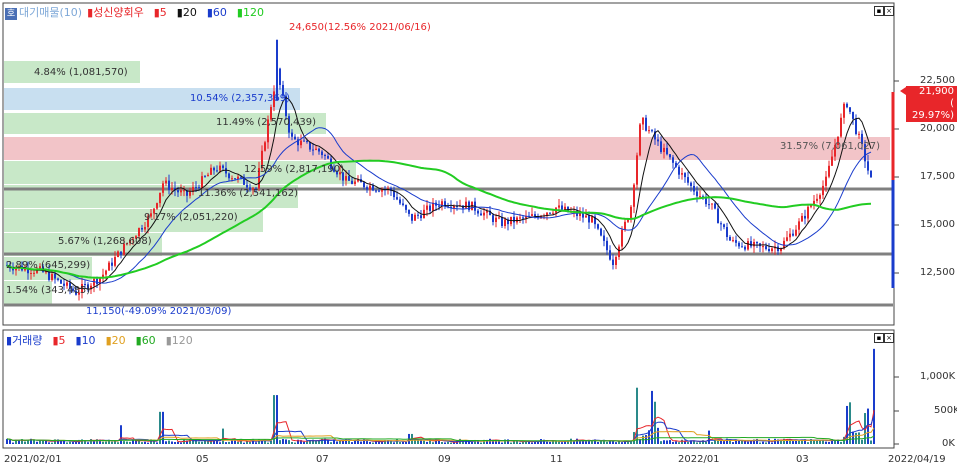 The width and height of the screenshot is (957, 470). I want to click on date-tick: 09, so click(444, 459).